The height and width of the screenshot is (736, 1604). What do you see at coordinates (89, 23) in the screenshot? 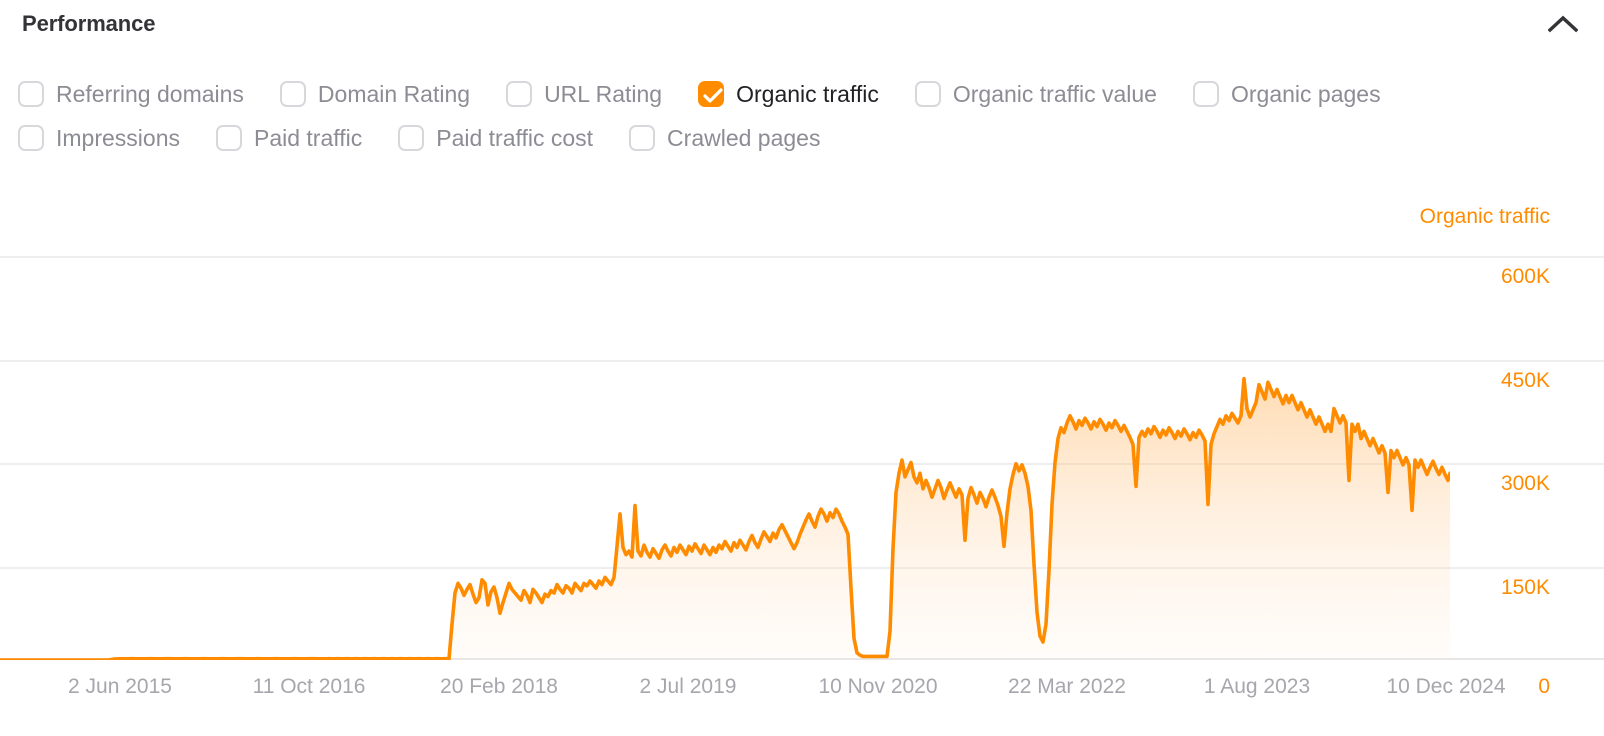
I see `page-title: Performance` at bounding box center [89, 23].